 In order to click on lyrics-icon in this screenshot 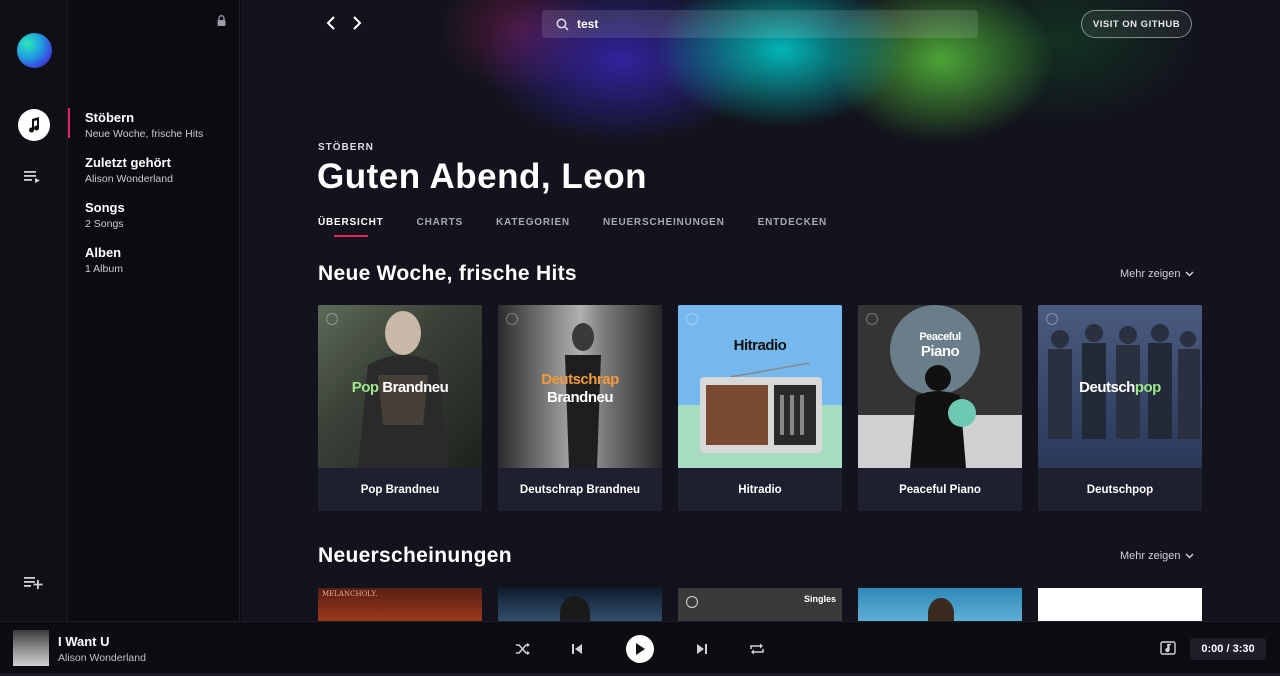, I will do `click(1168, 648)`.